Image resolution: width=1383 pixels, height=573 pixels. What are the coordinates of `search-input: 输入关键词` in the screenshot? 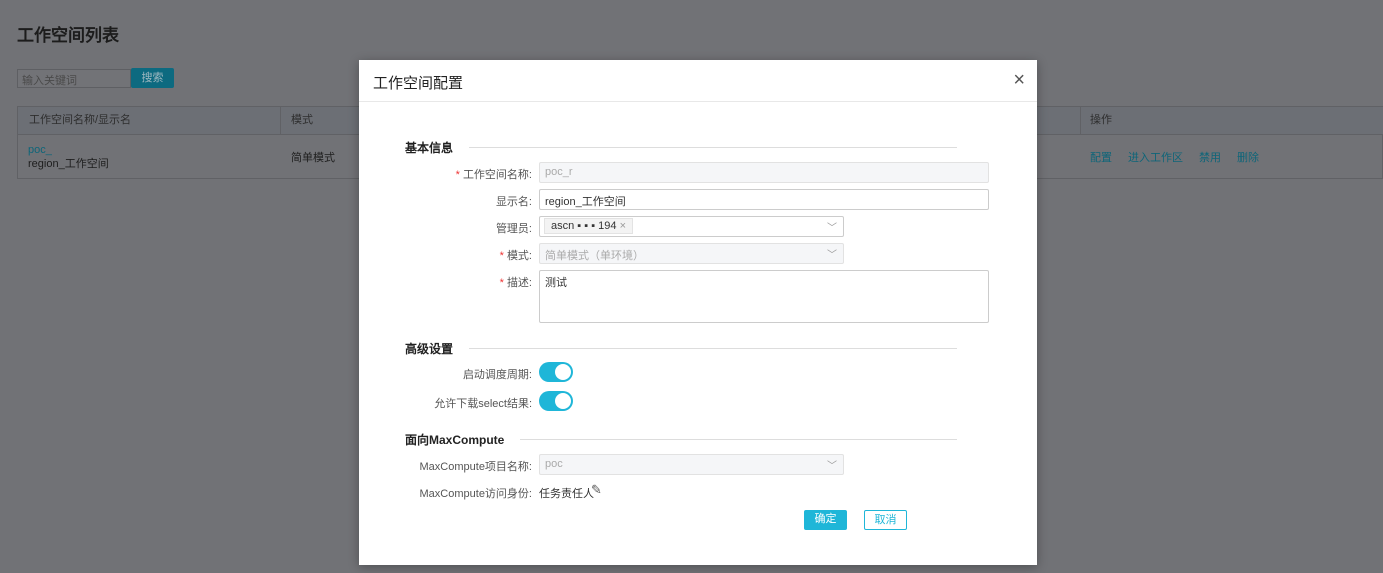 It's located at (74, 78).